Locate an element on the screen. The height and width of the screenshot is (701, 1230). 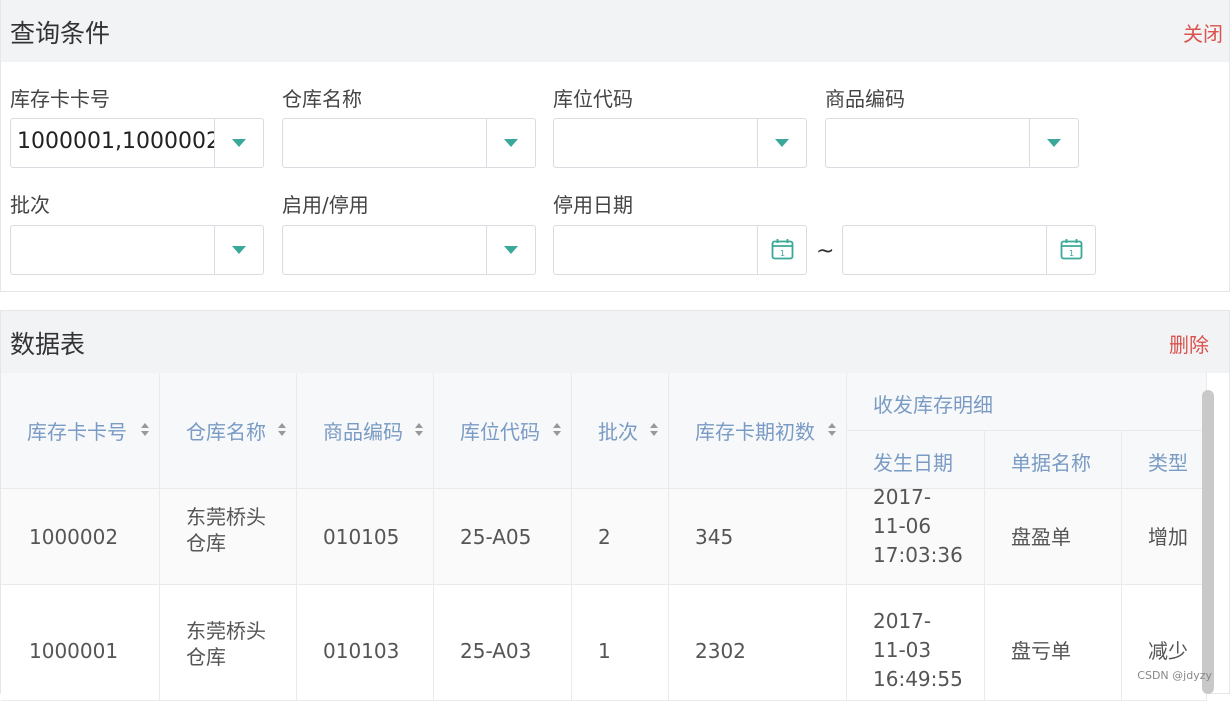
cell-text: 2302 is located at coordinates (720, 651).